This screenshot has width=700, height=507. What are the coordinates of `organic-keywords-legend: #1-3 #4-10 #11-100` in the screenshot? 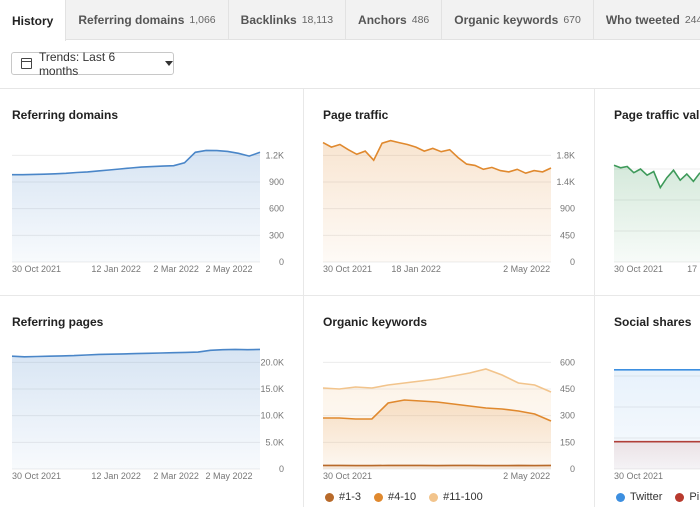 It's located at (410, 497).